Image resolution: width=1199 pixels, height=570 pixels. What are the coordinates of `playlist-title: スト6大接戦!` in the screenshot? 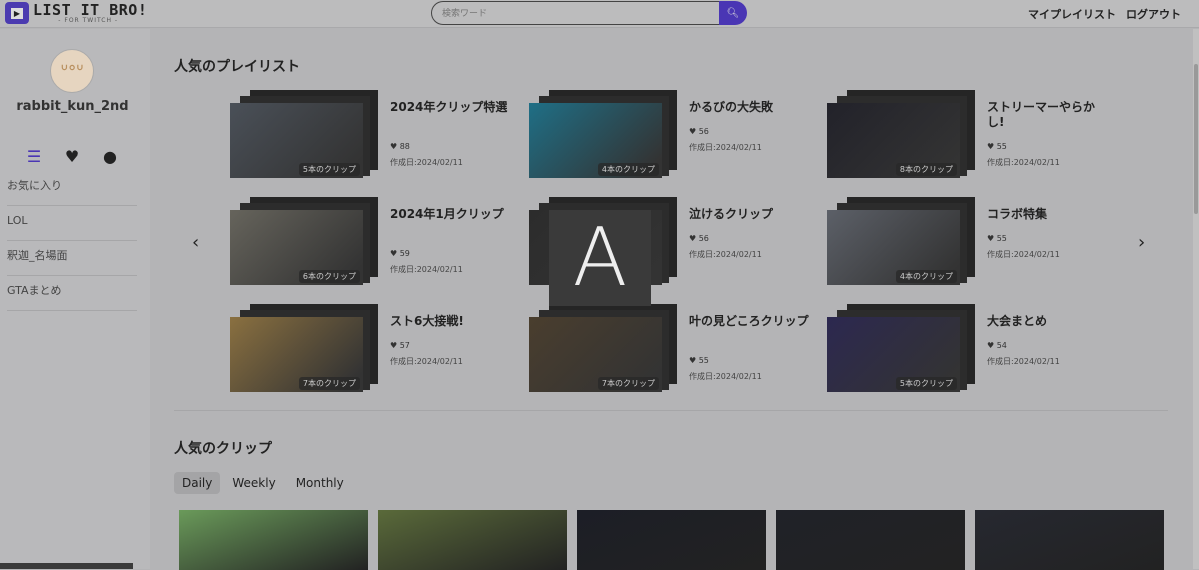 It's located at (450, 321).